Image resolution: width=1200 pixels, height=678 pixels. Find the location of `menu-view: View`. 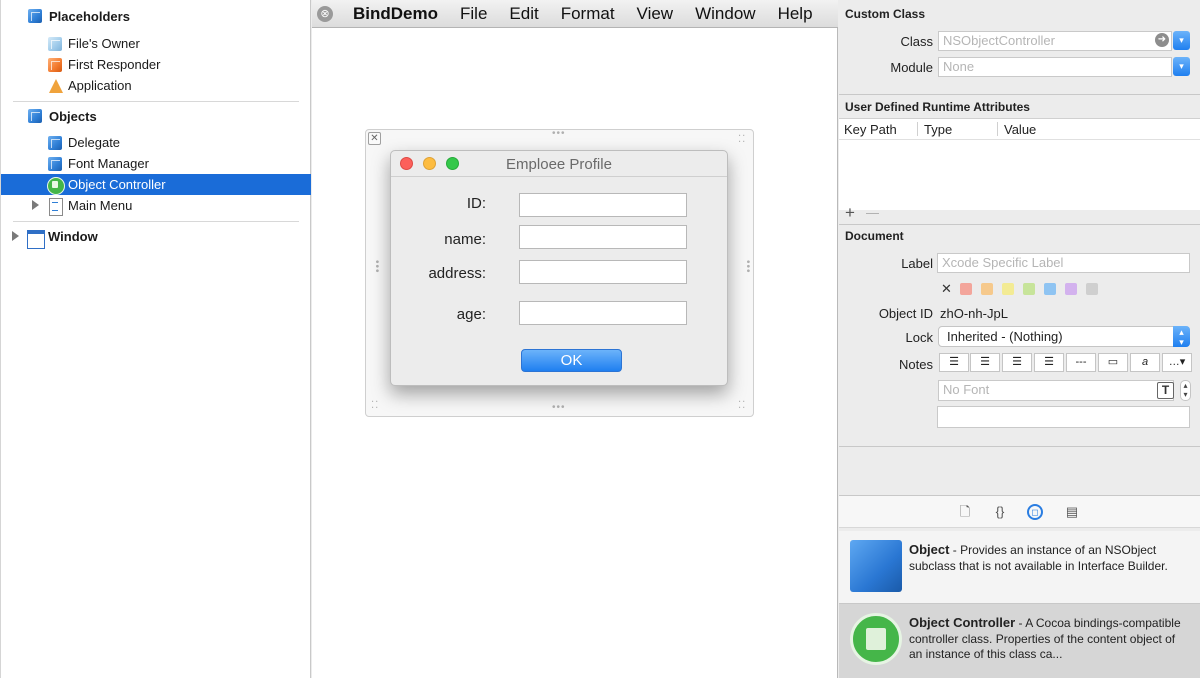

menu-view: View is located at coordinates (655, 14).